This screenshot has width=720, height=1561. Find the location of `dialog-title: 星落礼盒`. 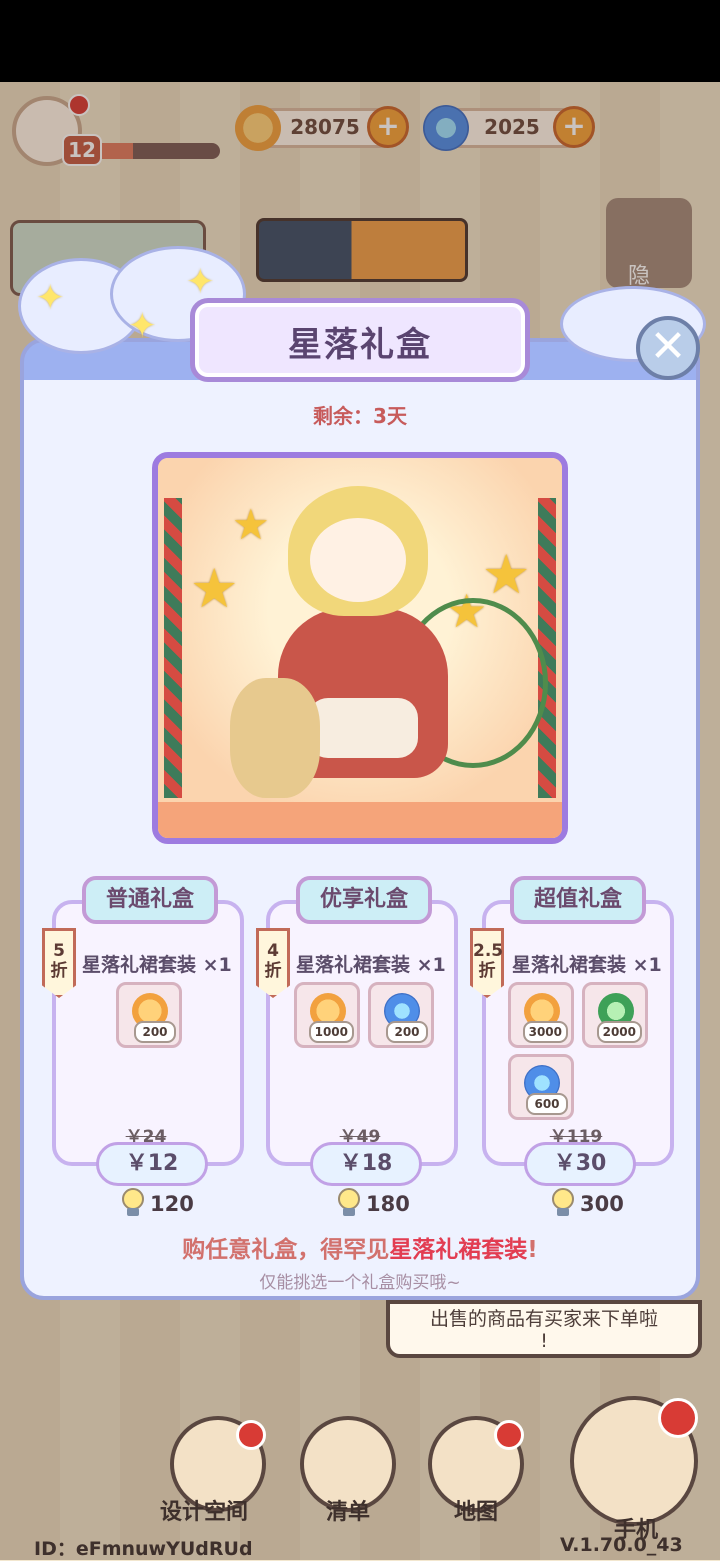

dialog-title: 星落礼盒 is located at coordinates (360, 345).